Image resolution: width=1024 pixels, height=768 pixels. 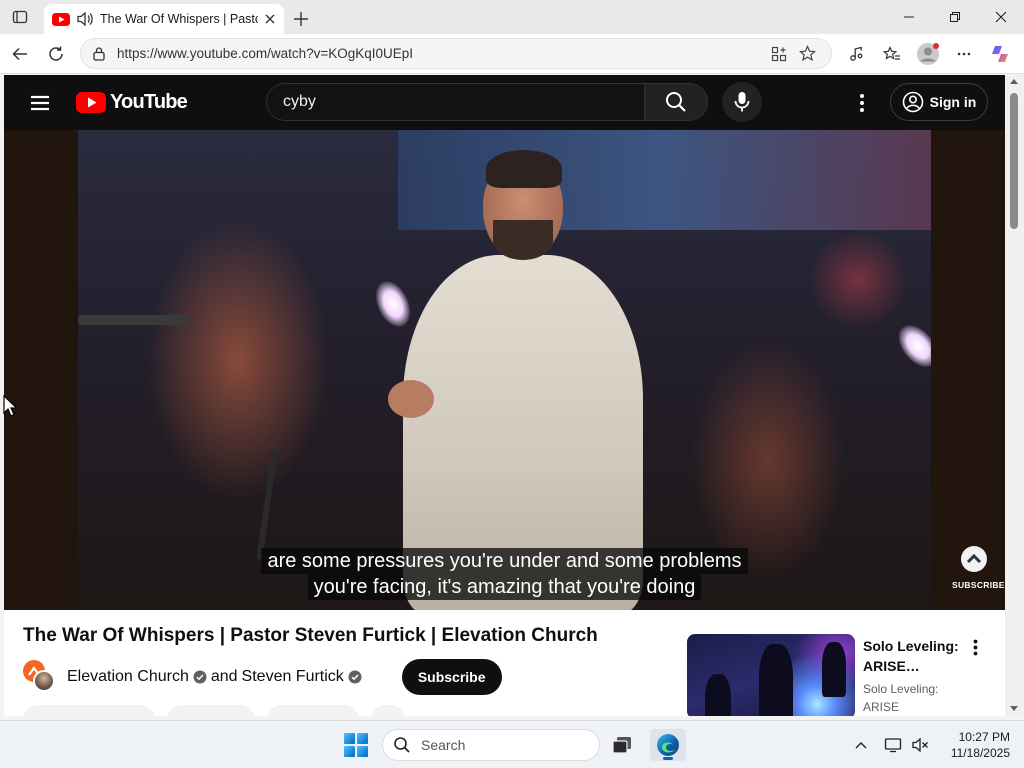 What do you see at coordinates (20, 17) in the screenshot?
I see `tab-actions-button` at bounding box center [20, 17].